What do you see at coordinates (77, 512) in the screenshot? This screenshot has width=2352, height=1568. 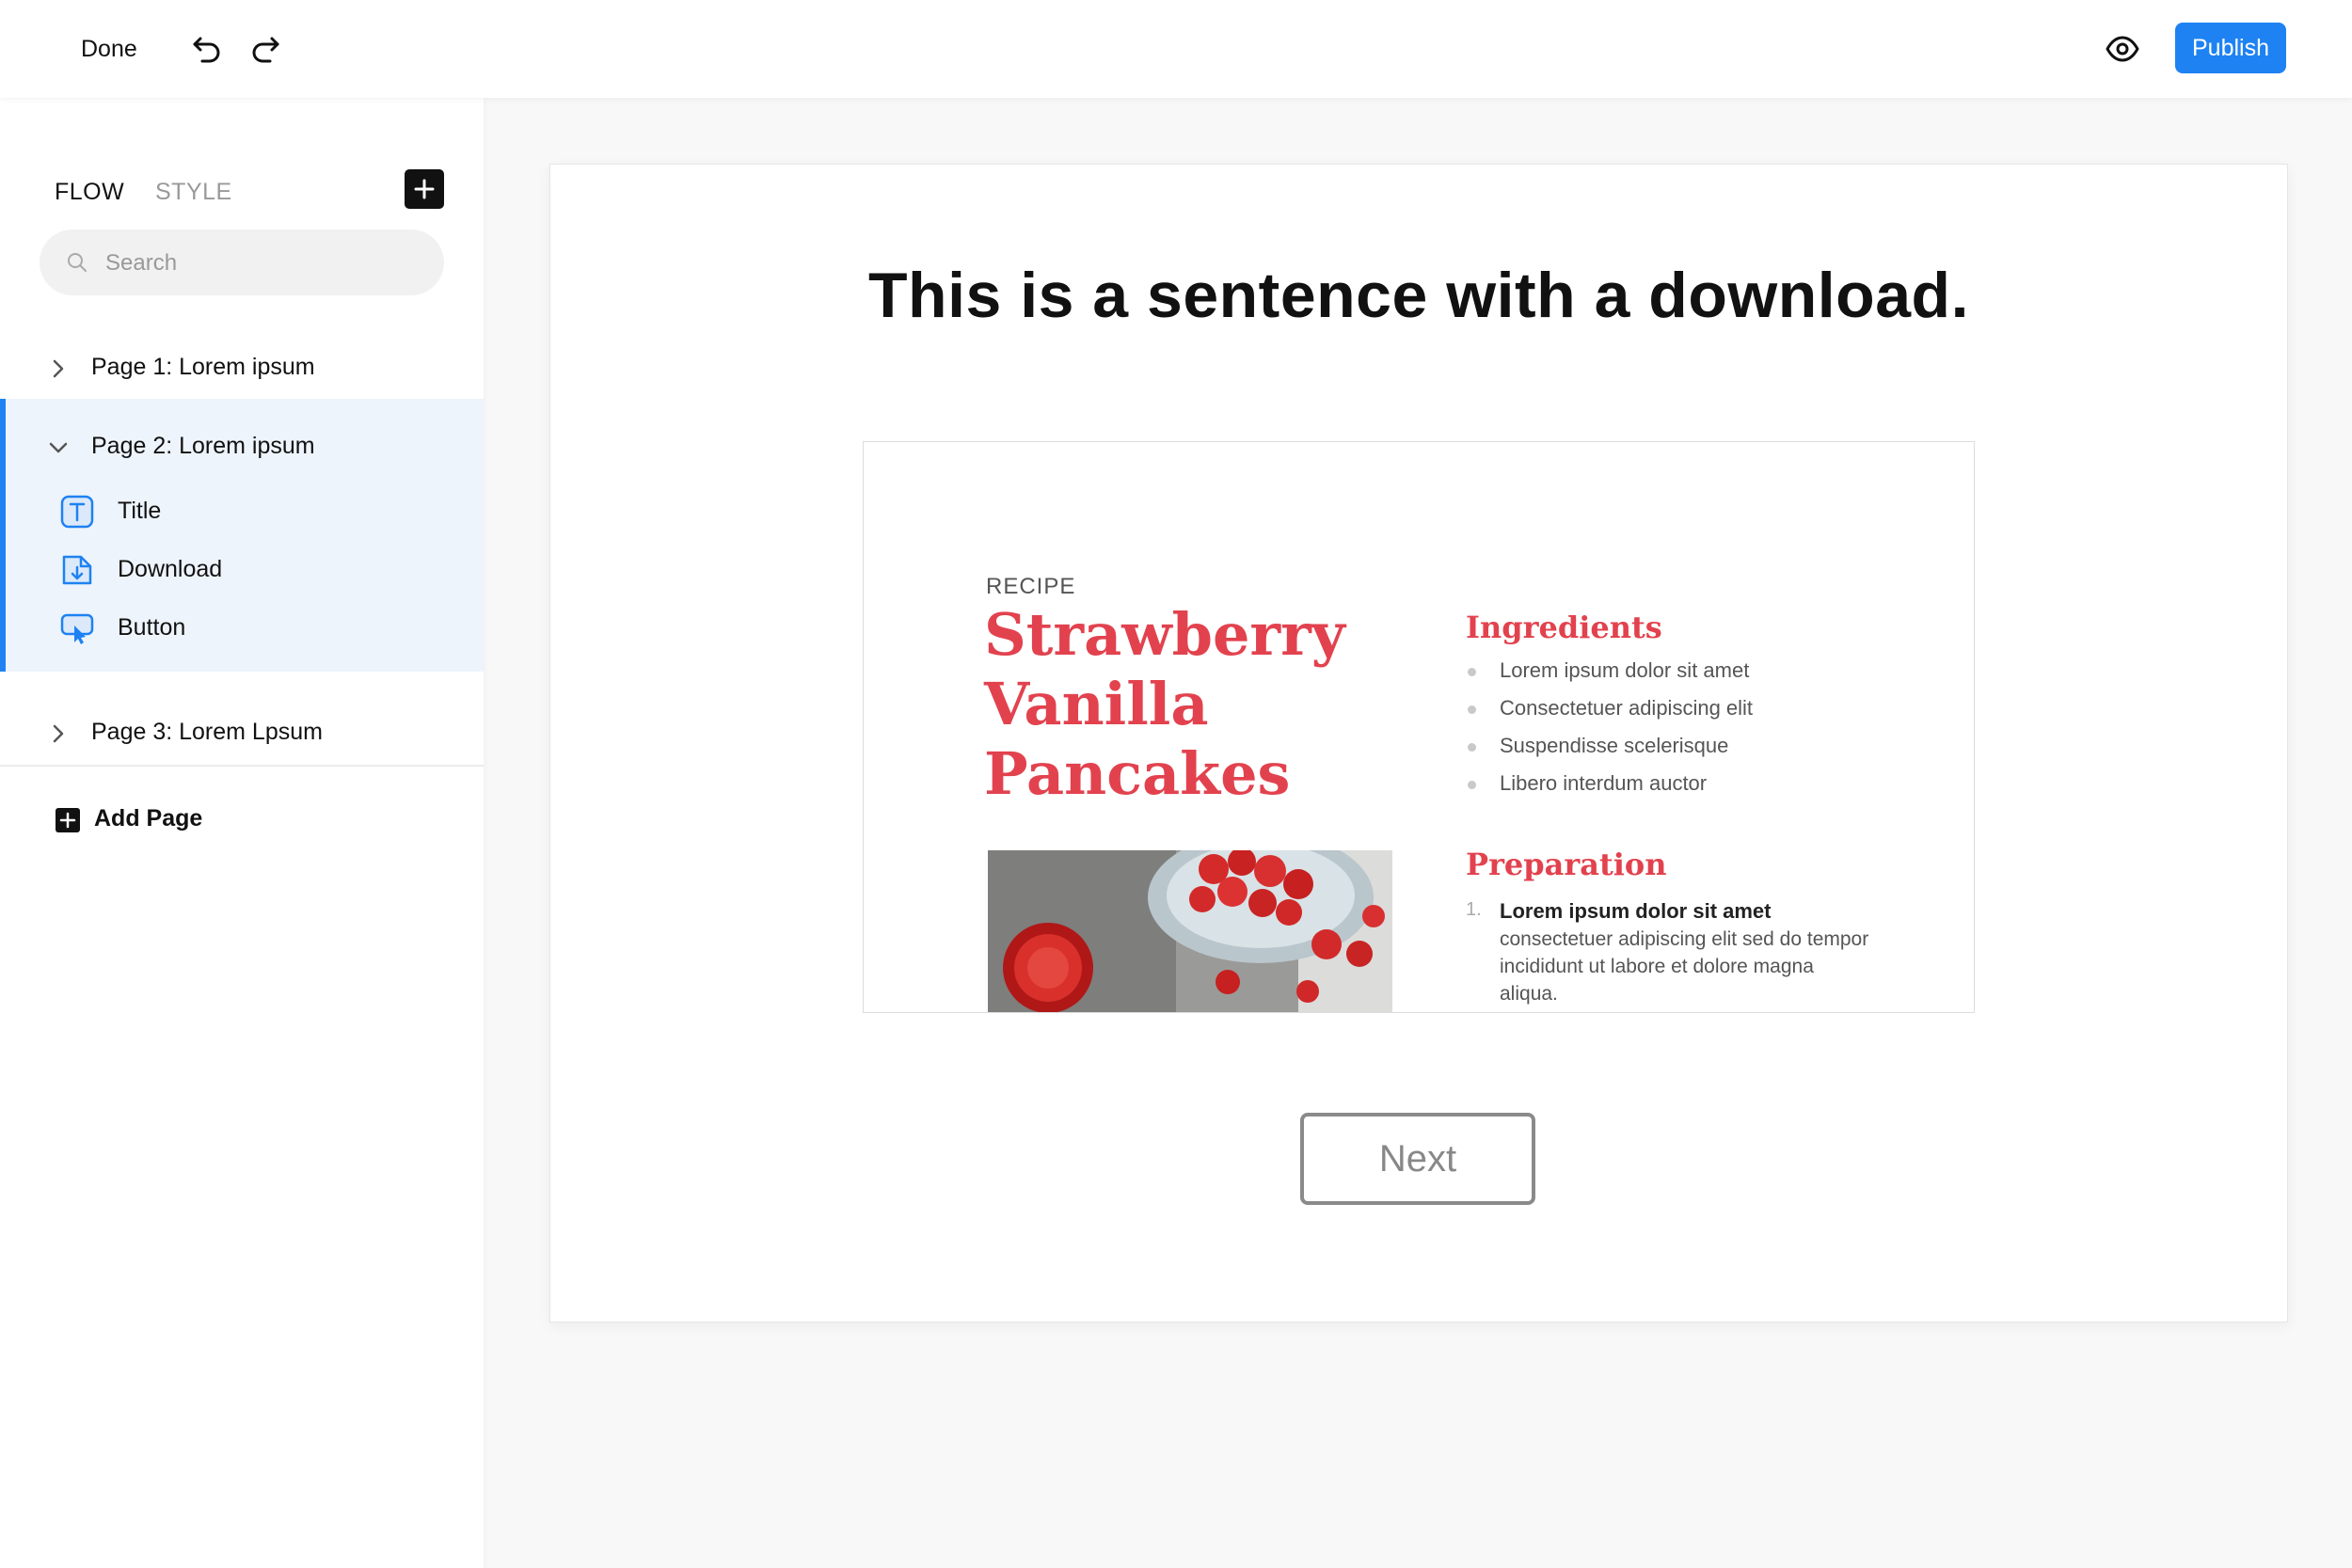 I see `title-text-icon` at bounding box center [77, 512].